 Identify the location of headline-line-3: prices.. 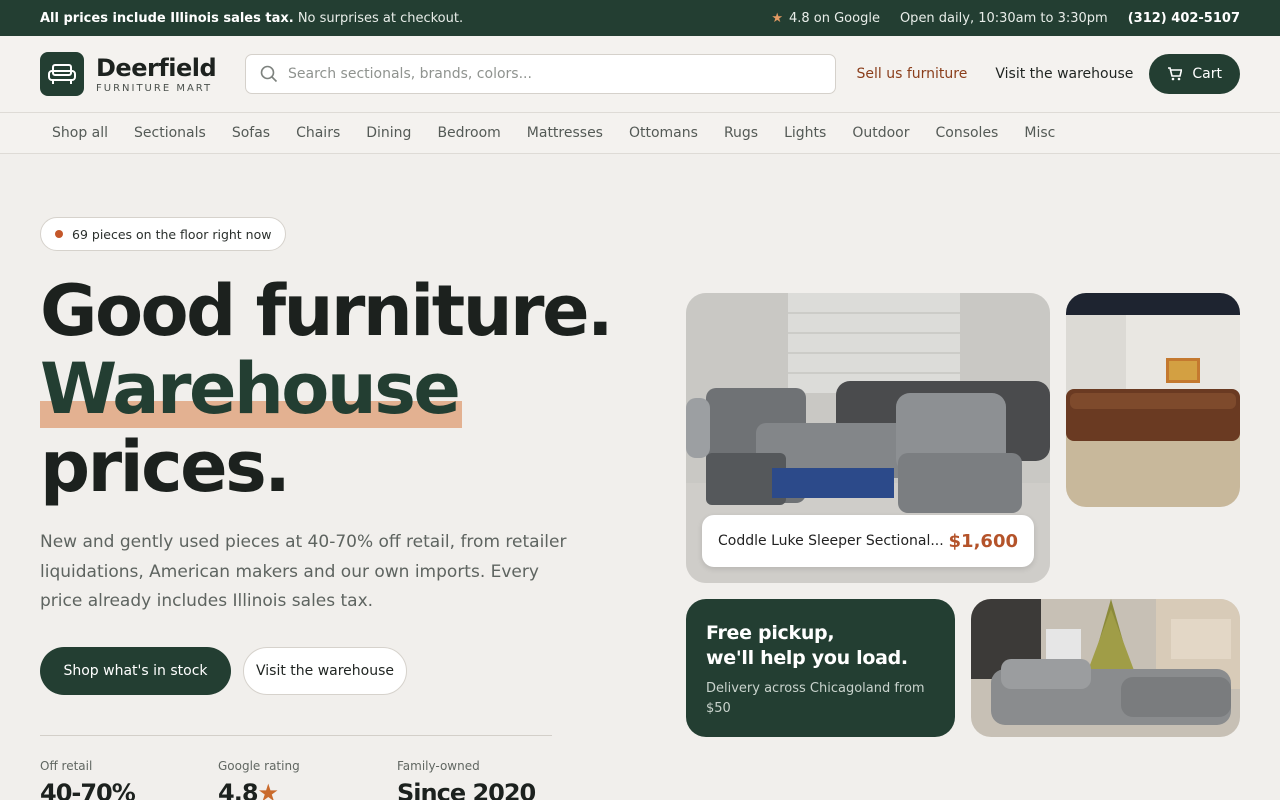
(165, 467).